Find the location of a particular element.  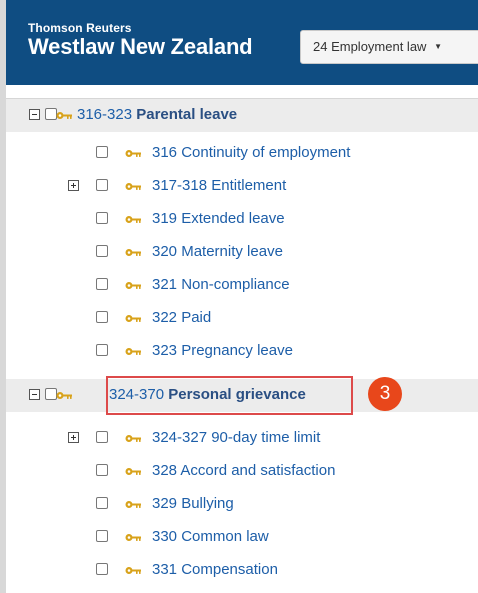

tree-row: 319 Extended leave is located at coordinates (242, 219).